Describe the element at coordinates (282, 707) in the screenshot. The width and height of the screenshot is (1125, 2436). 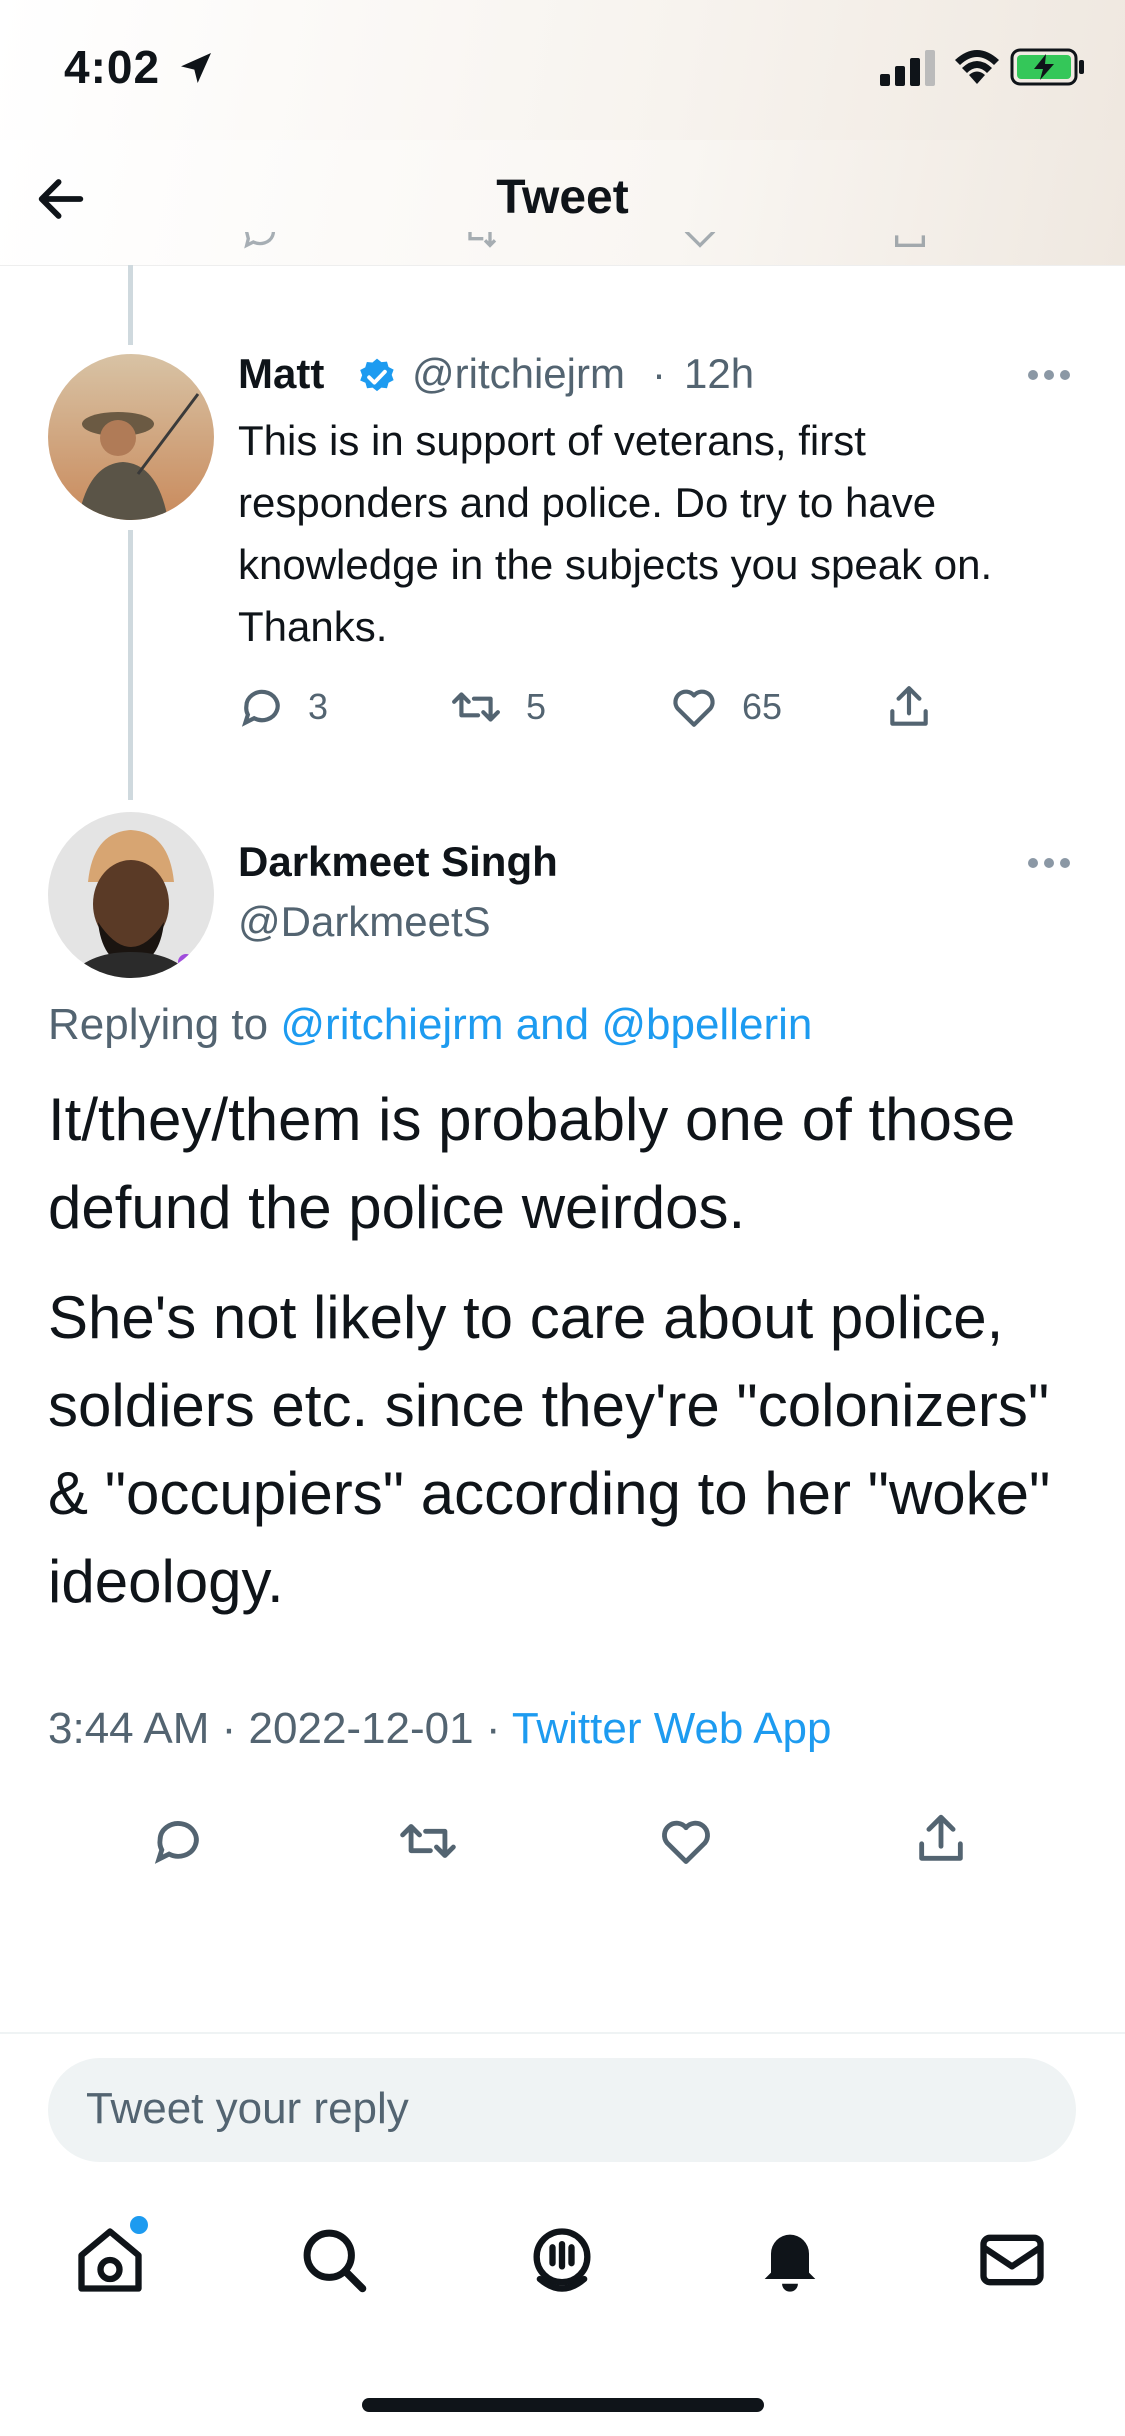
I see `reply-button: 3` at that location.